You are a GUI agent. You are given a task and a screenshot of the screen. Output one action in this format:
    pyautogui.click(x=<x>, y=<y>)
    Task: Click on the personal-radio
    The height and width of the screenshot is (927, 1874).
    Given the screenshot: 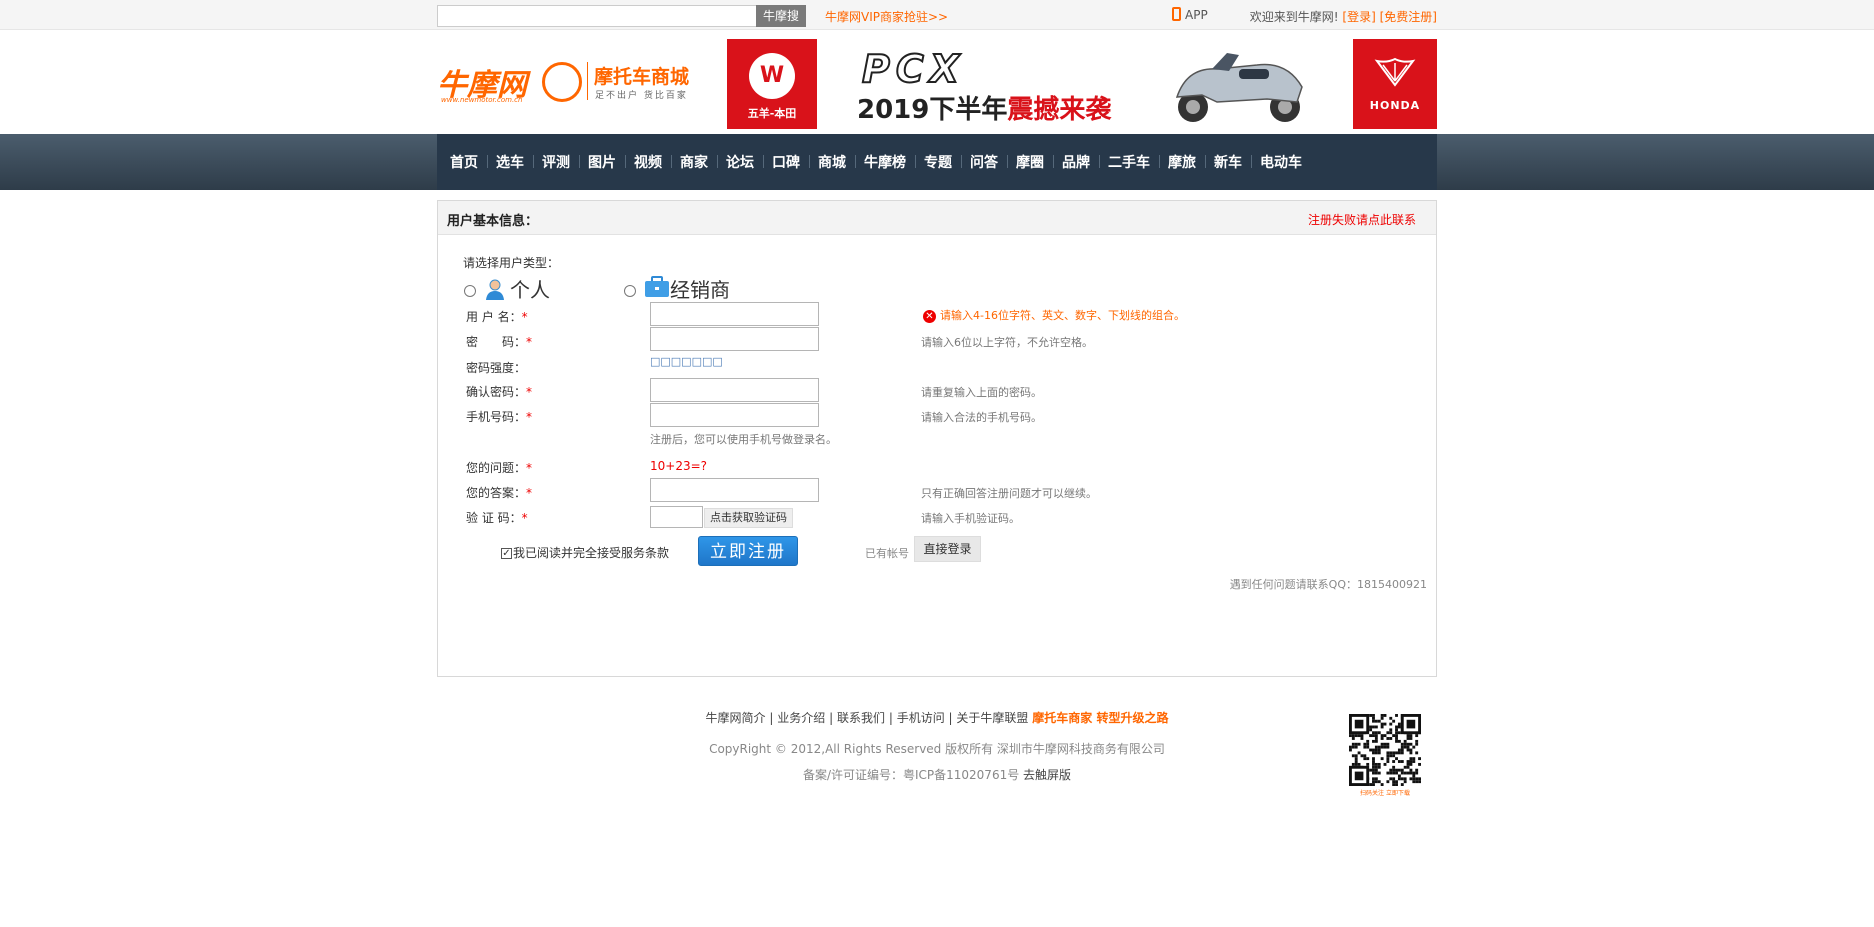 What is the action you would take?
    pyautogui.click(x=470, y=291)
    